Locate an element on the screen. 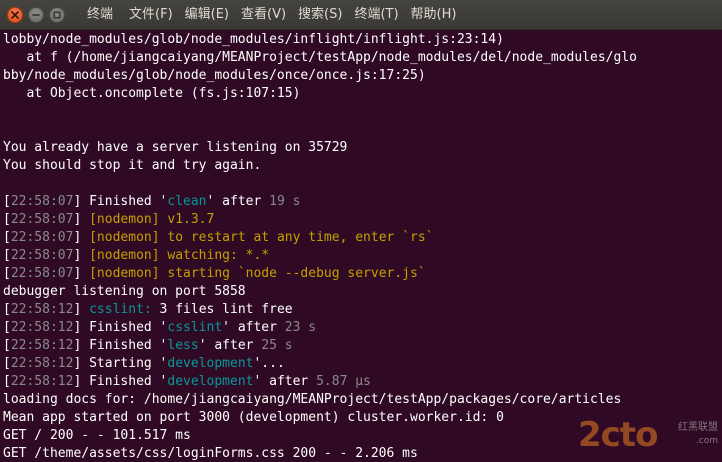 Image resolution: width=722 pixels, height=462 pixels. terminal-line: [22:58:12] Finished 'csslint' after 23 s is located at coordinates (362, 328).